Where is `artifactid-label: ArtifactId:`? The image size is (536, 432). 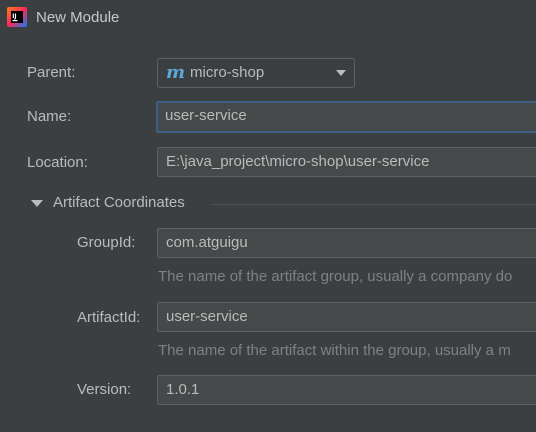 artifactid-label: ArtifactId: is located at coordinates (109, 317).